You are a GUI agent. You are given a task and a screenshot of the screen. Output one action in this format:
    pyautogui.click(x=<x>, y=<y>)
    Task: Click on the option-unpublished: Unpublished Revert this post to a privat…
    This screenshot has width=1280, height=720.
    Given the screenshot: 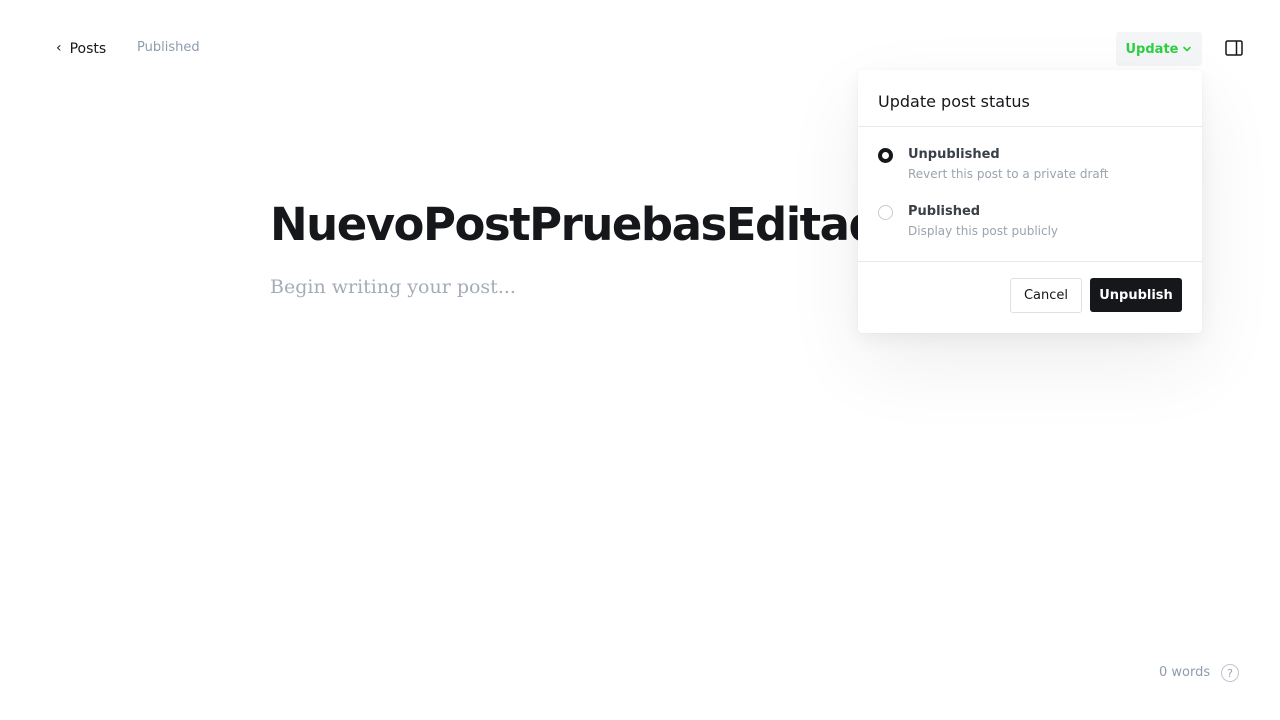 What is the action you would take?
    pyautogui.click(x=1028, y=167)
    